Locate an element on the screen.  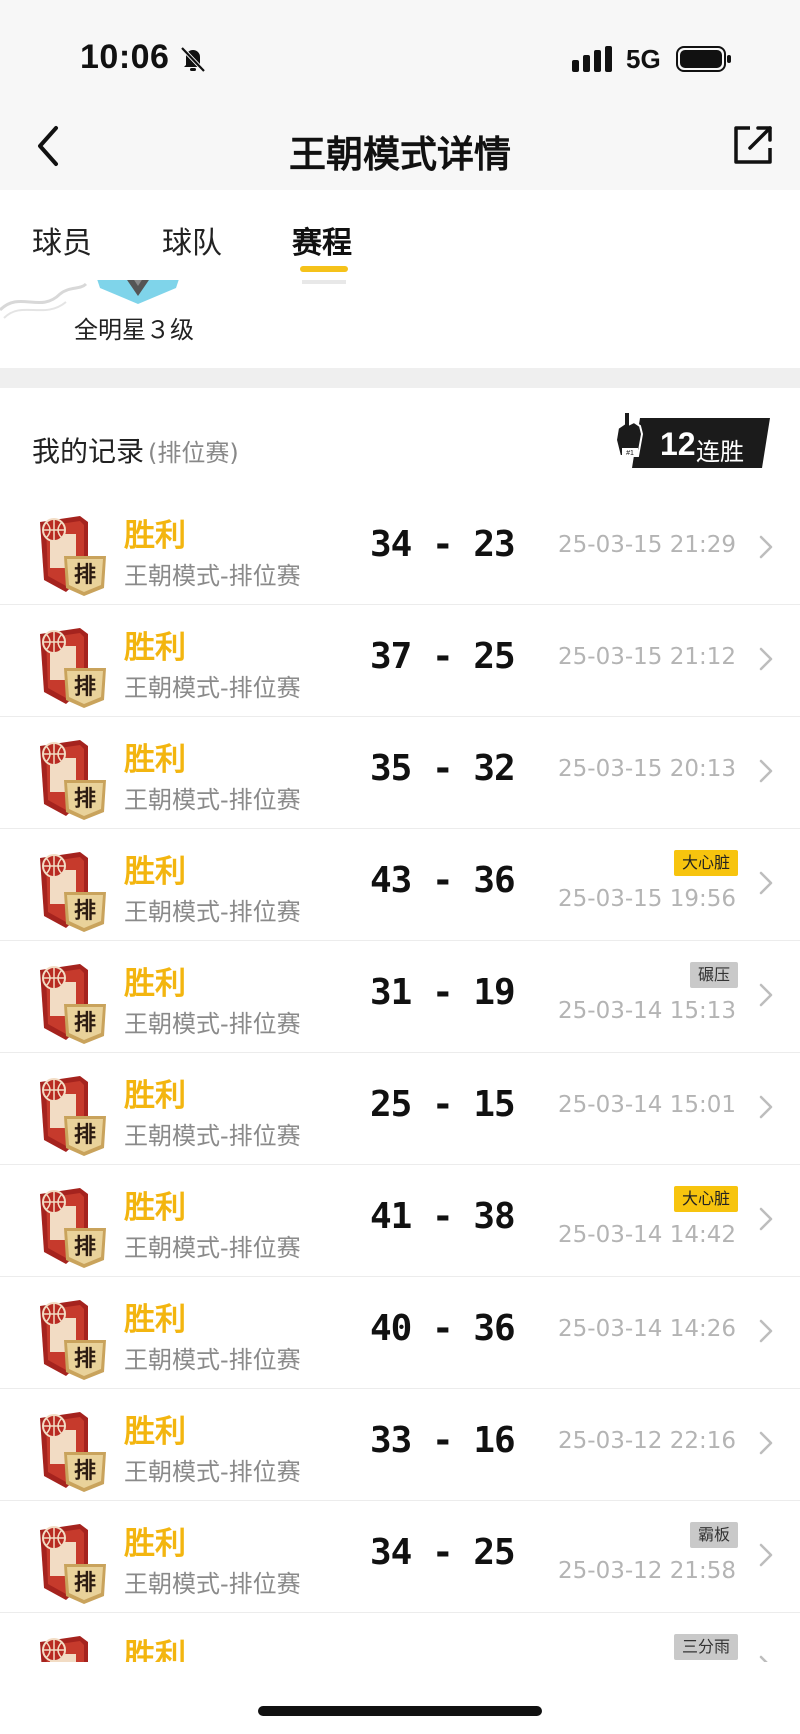
match-time: 25-03-14 15:13 is located at coordinates (647, 1011).